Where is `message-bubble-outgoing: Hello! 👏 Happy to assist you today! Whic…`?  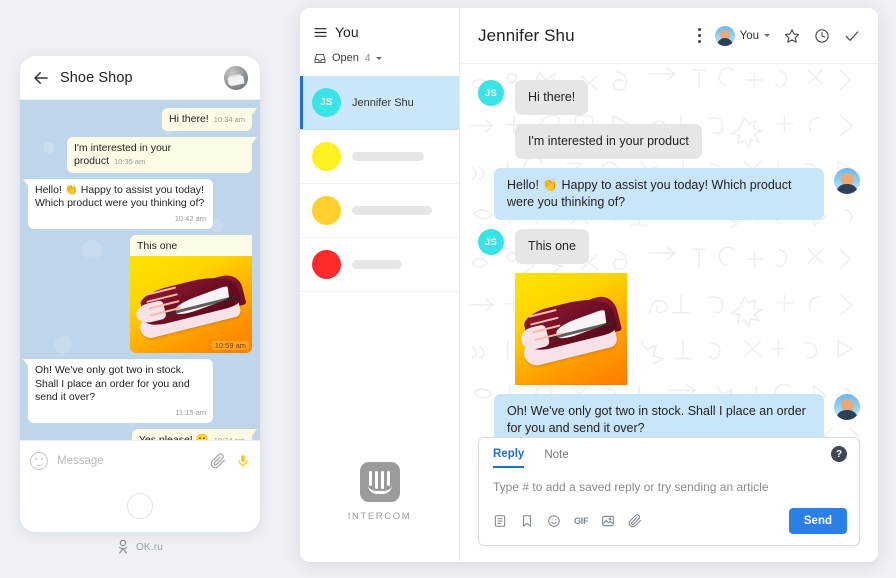 message-bubble-outgoing: Hello! 👏 Happy to assist you today! Whic… is located at coordinates (659, 194).